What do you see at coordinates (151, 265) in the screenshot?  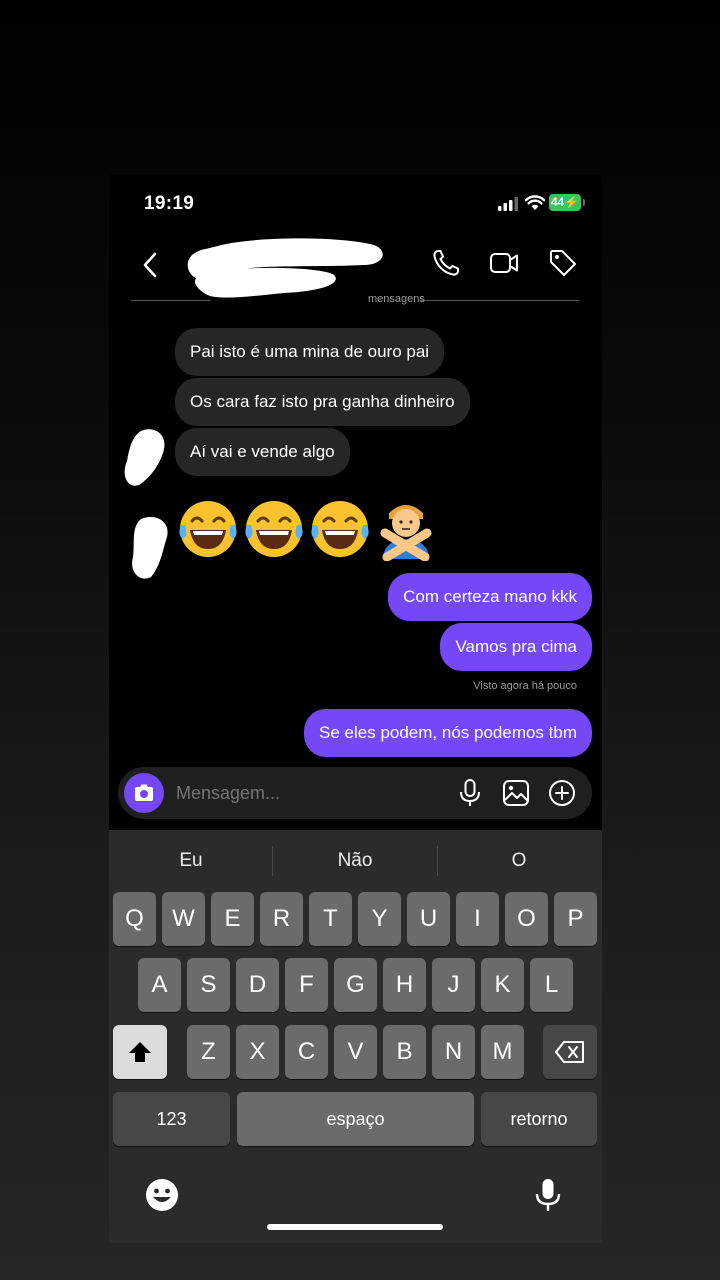 I see `back-chevron-icon` at bounding box center [151, 265].